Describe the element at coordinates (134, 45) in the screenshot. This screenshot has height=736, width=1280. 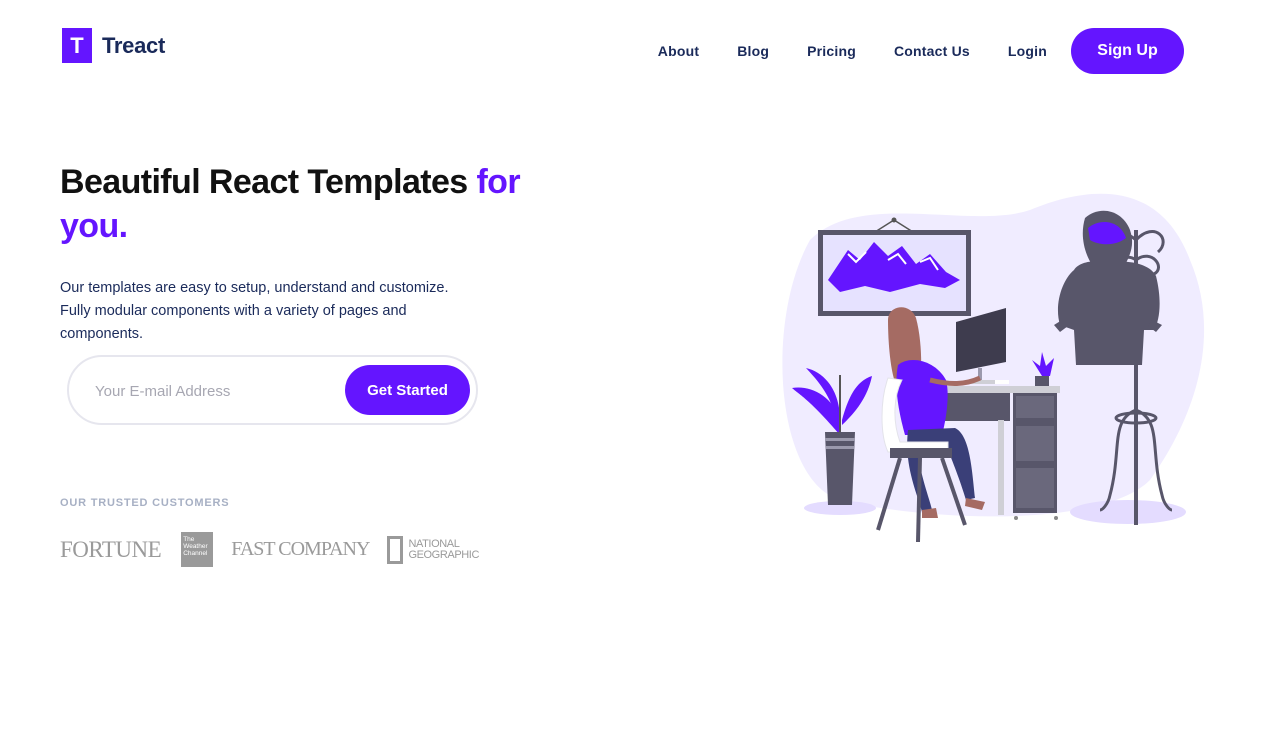
I see `brand-name: Treact` at that location.